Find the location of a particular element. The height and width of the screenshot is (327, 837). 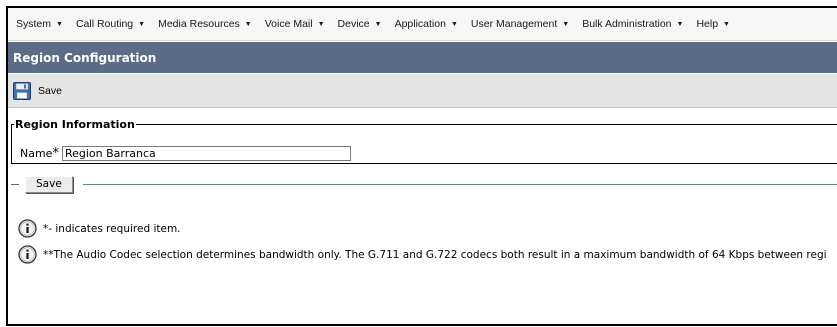

menu-system-label: System is located at coordinates (34, 24).